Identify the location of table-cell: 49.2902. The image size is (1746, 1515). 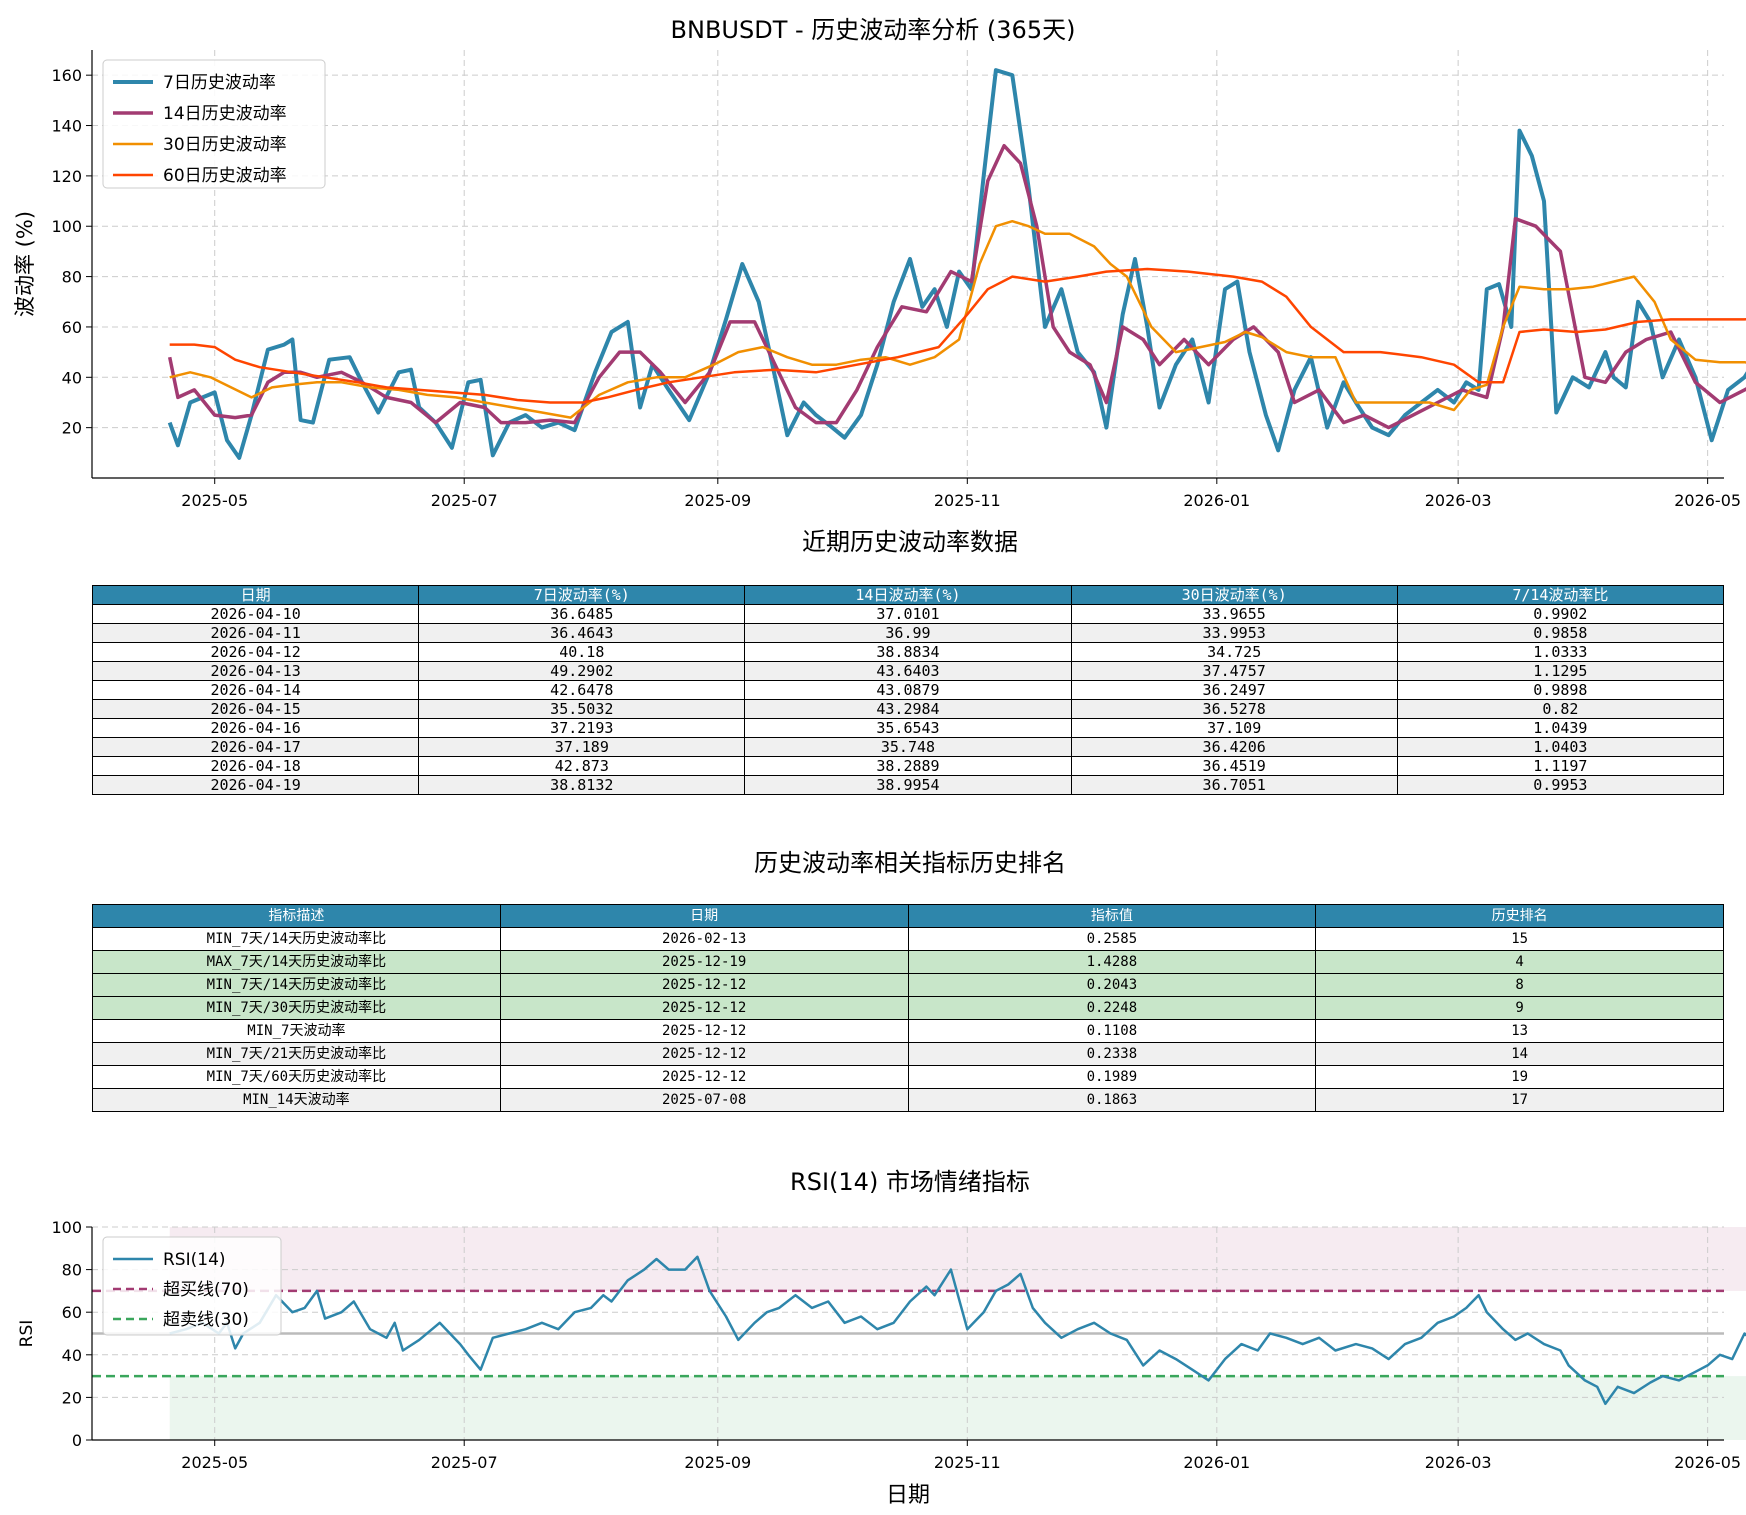
(582, 671).